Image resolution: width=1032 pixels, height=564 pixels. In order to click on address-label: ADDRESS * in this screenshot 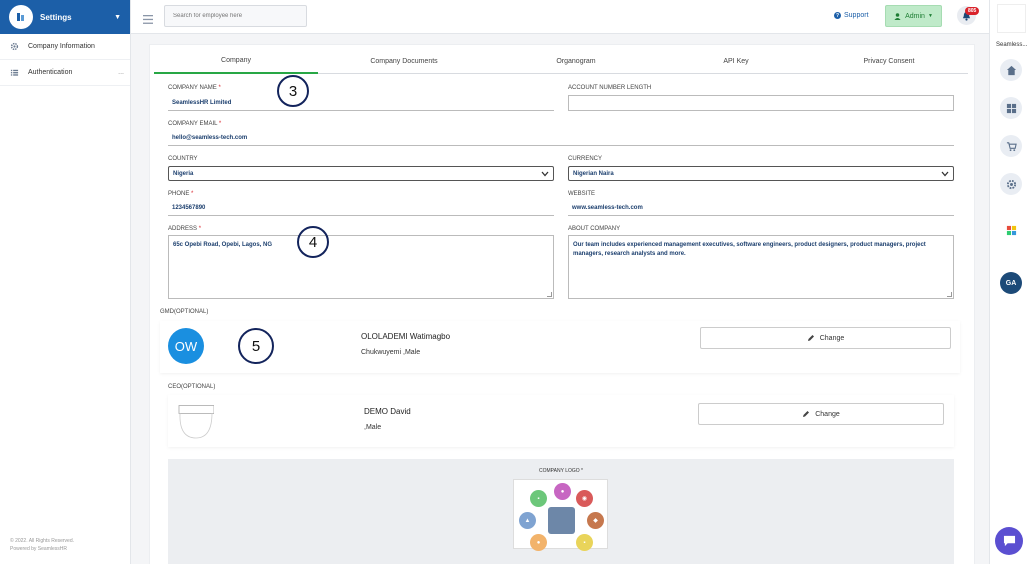, I will do `click(185, 229)`.